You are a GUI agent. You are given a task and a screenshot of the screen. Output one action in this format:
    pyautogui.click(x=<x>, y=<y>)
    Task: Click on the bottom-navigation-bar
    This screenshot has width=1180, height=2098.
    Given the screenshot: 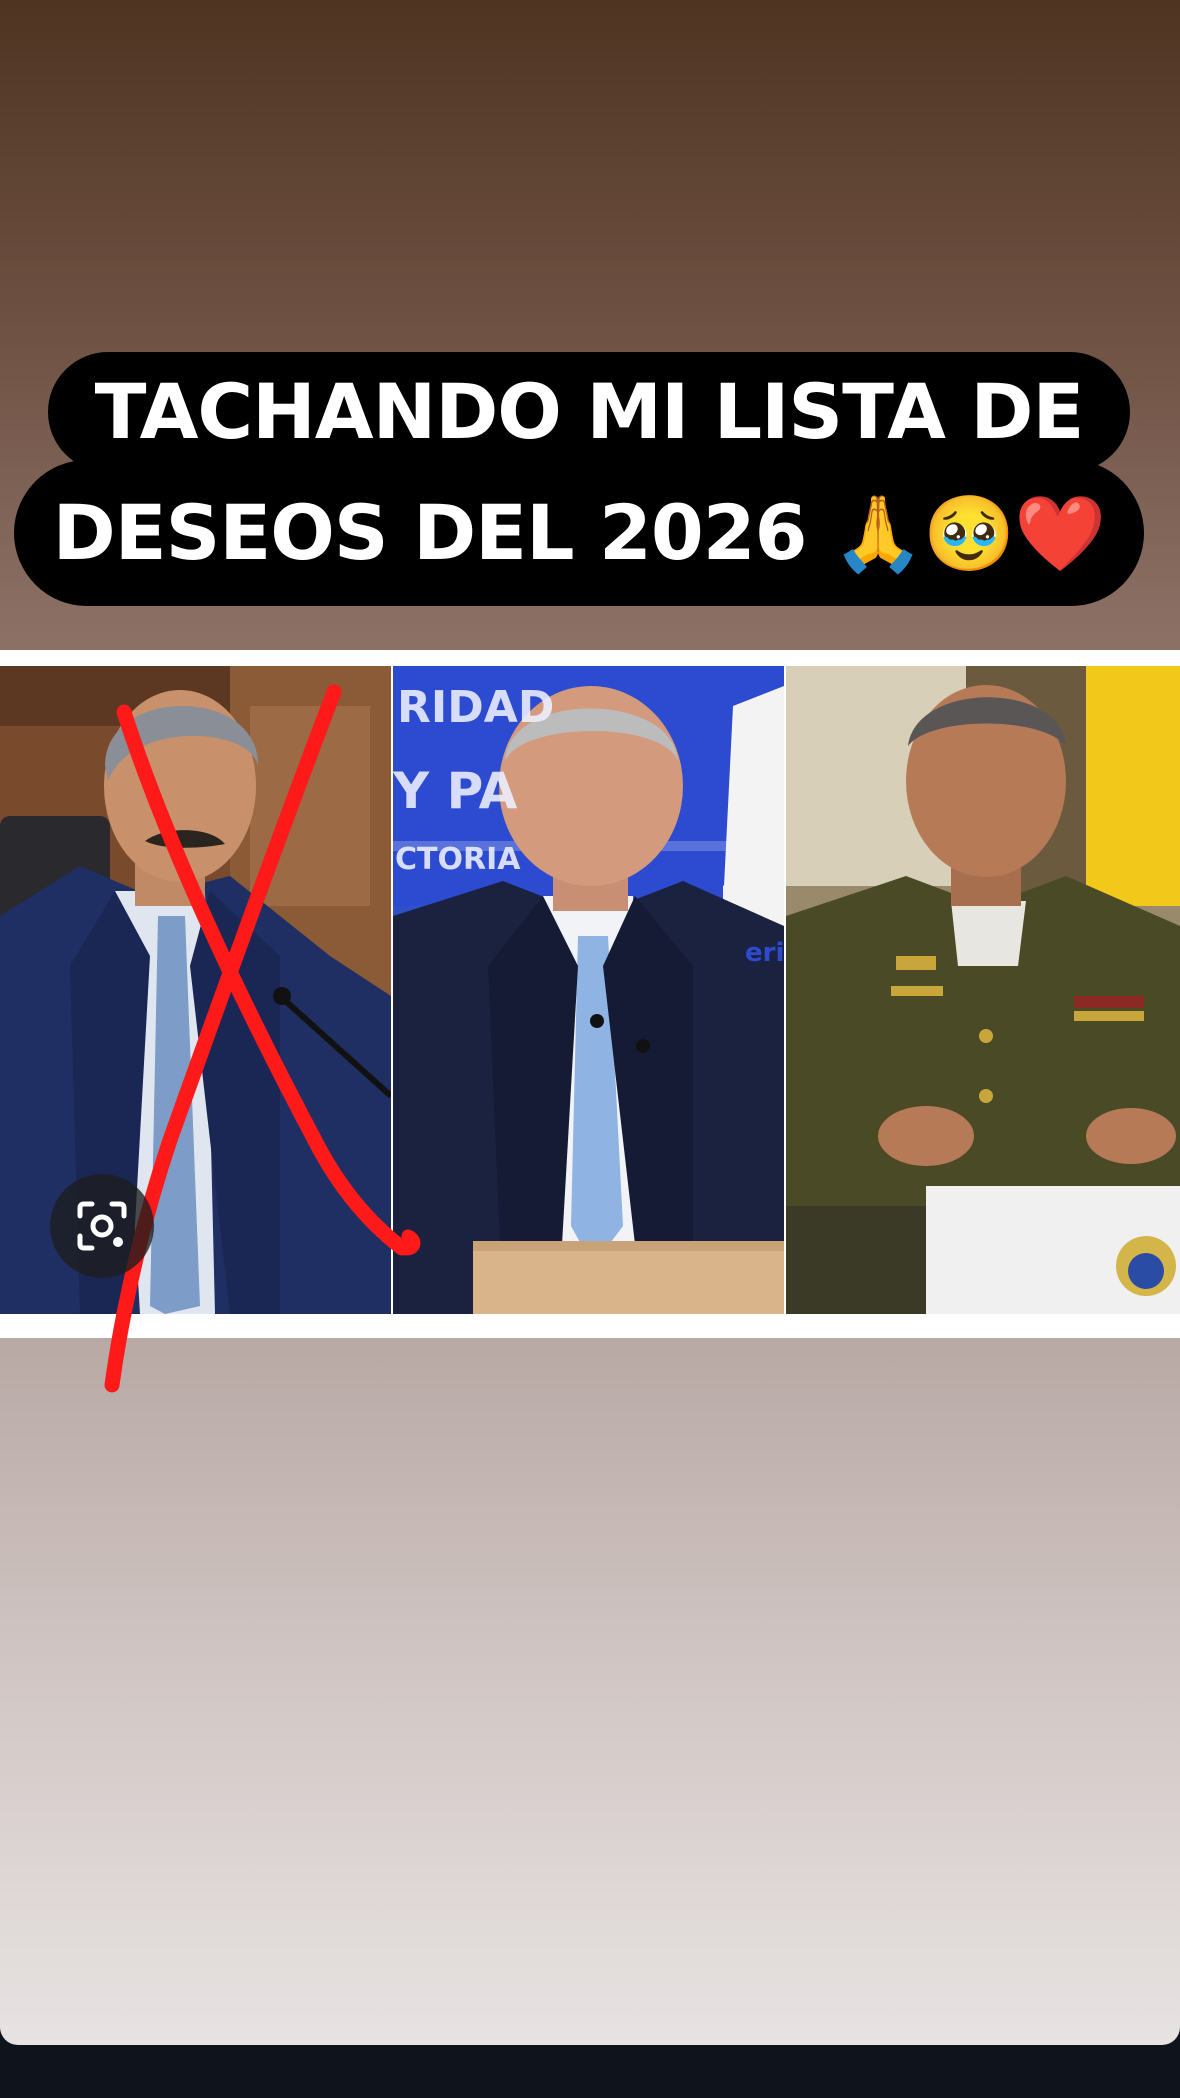 What is the action you would take?
    pyautogui.click(x=590, y=2071)
    